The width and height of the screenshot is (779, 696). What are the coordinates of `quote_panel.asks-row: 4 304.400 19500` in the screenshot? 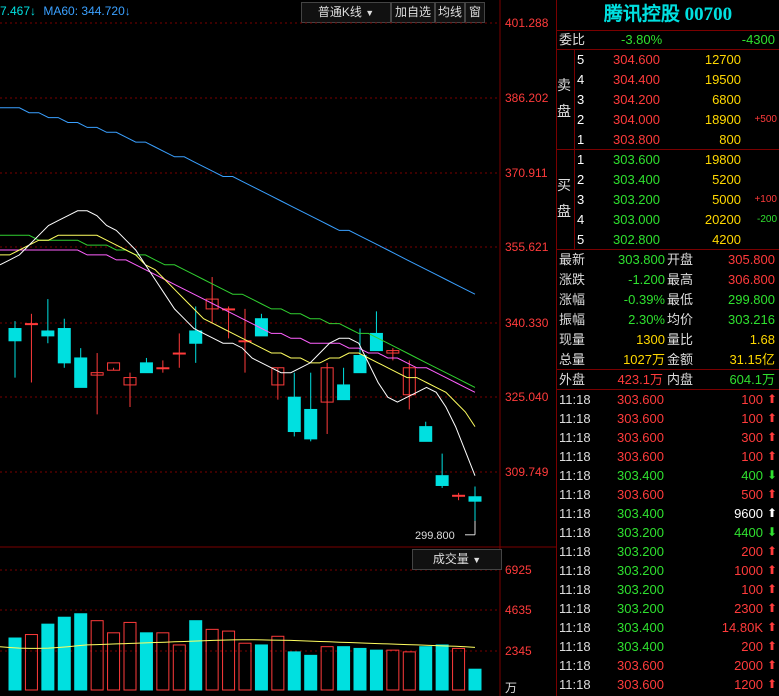 It's located at (677, 80).